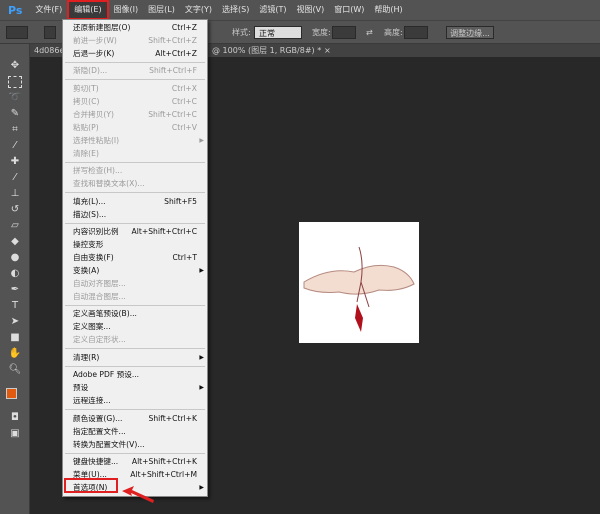 This screenshot has width=600, height=514. What do you see at coordinates (88, 10) in the screenshot?
I see `menu-1: 编辑(E)` at bounding box center [88, 10].